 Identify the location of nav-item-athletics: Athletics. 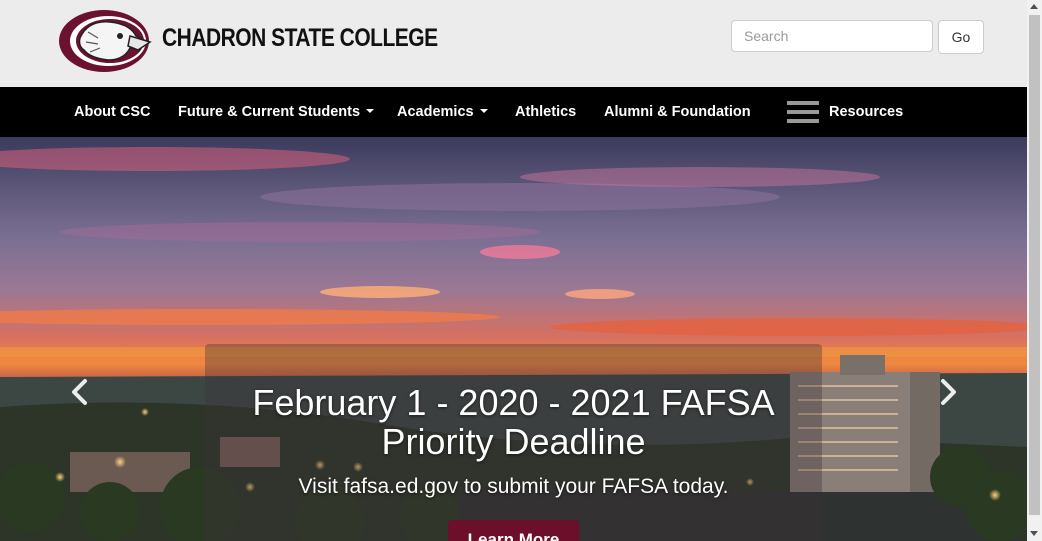
(545, 112).